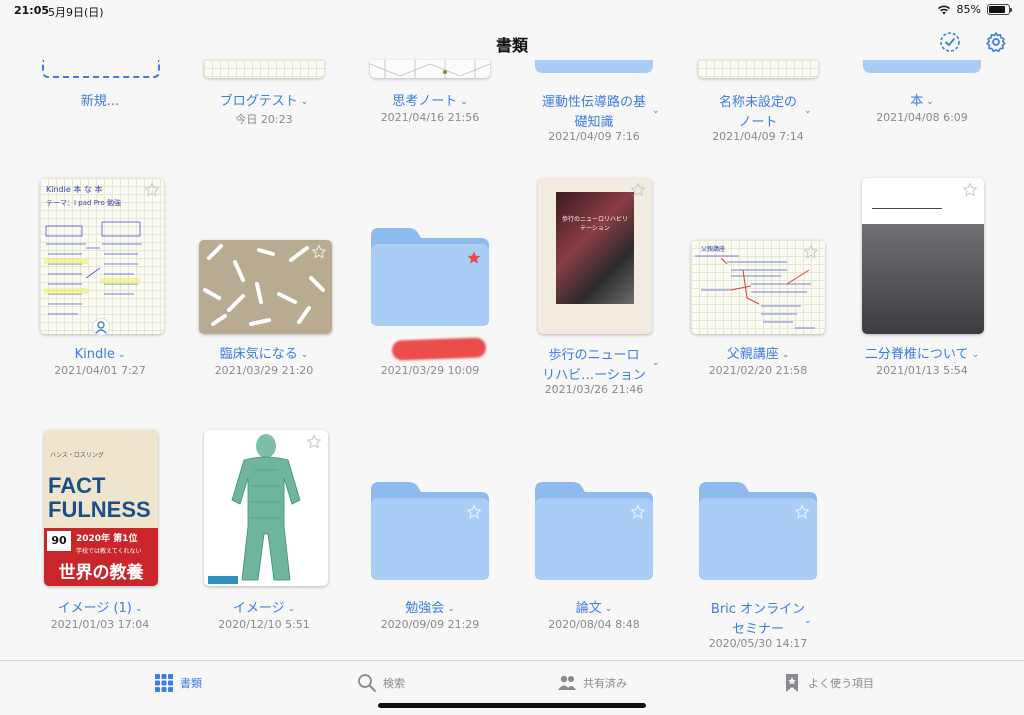 The height and width of the screenshot is (715, 1024). What do you see at coordinates (191, 683) in the screenshot?
I see `tab-label: 書類` at bounding box center [191, 683].